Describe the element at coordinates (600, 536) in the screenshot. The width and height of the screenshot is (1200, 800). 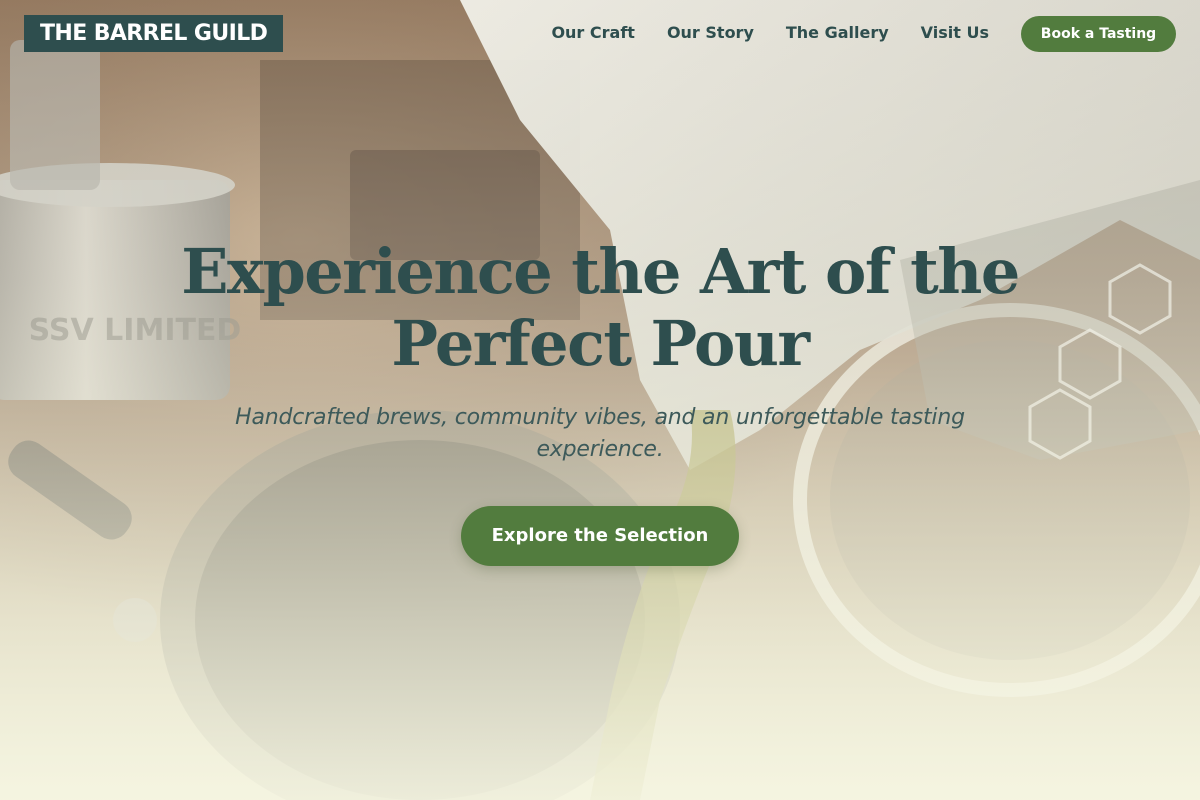
I see `explore-selection-button: Explore the Selection` at that location.